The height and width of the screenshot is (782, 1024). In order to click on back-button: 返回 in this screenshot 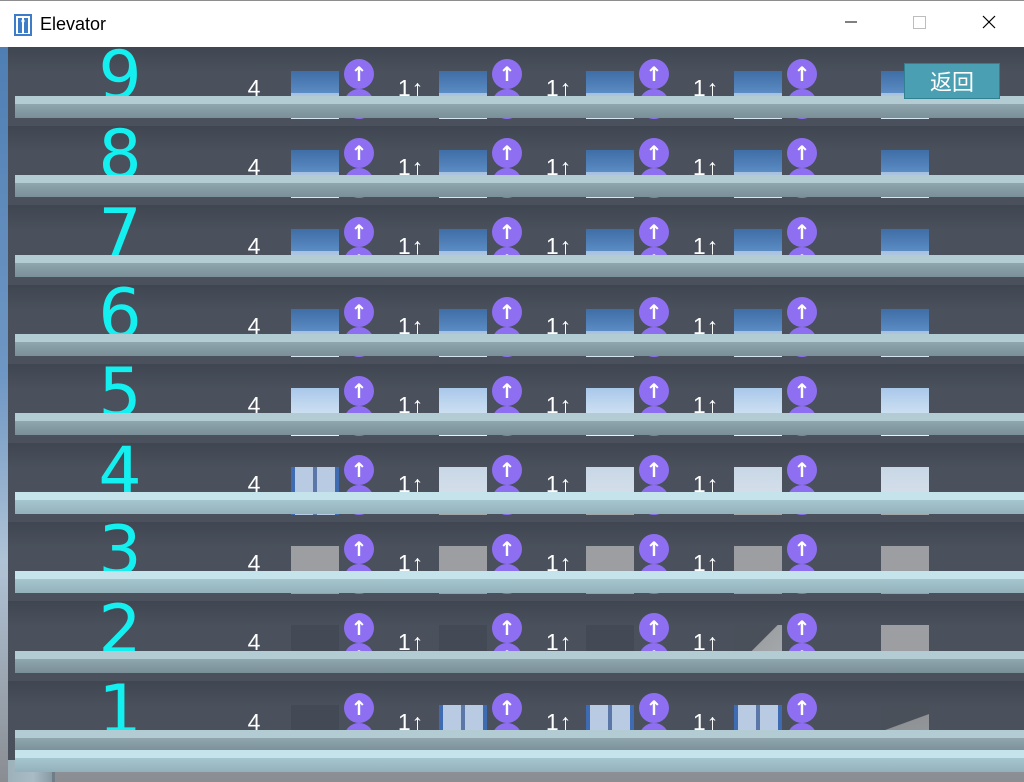, I will do `click(952, 81)`.